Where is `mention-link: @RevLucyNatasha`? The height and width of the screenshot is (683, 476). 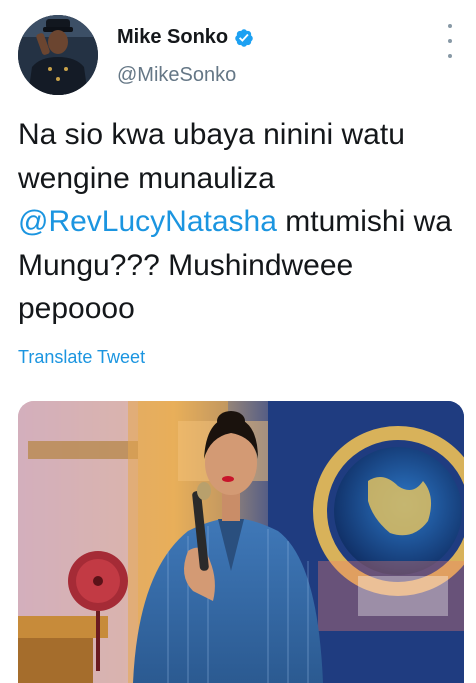
mention-link: @RevLucyNatasha is located at coordinates (147, 221).